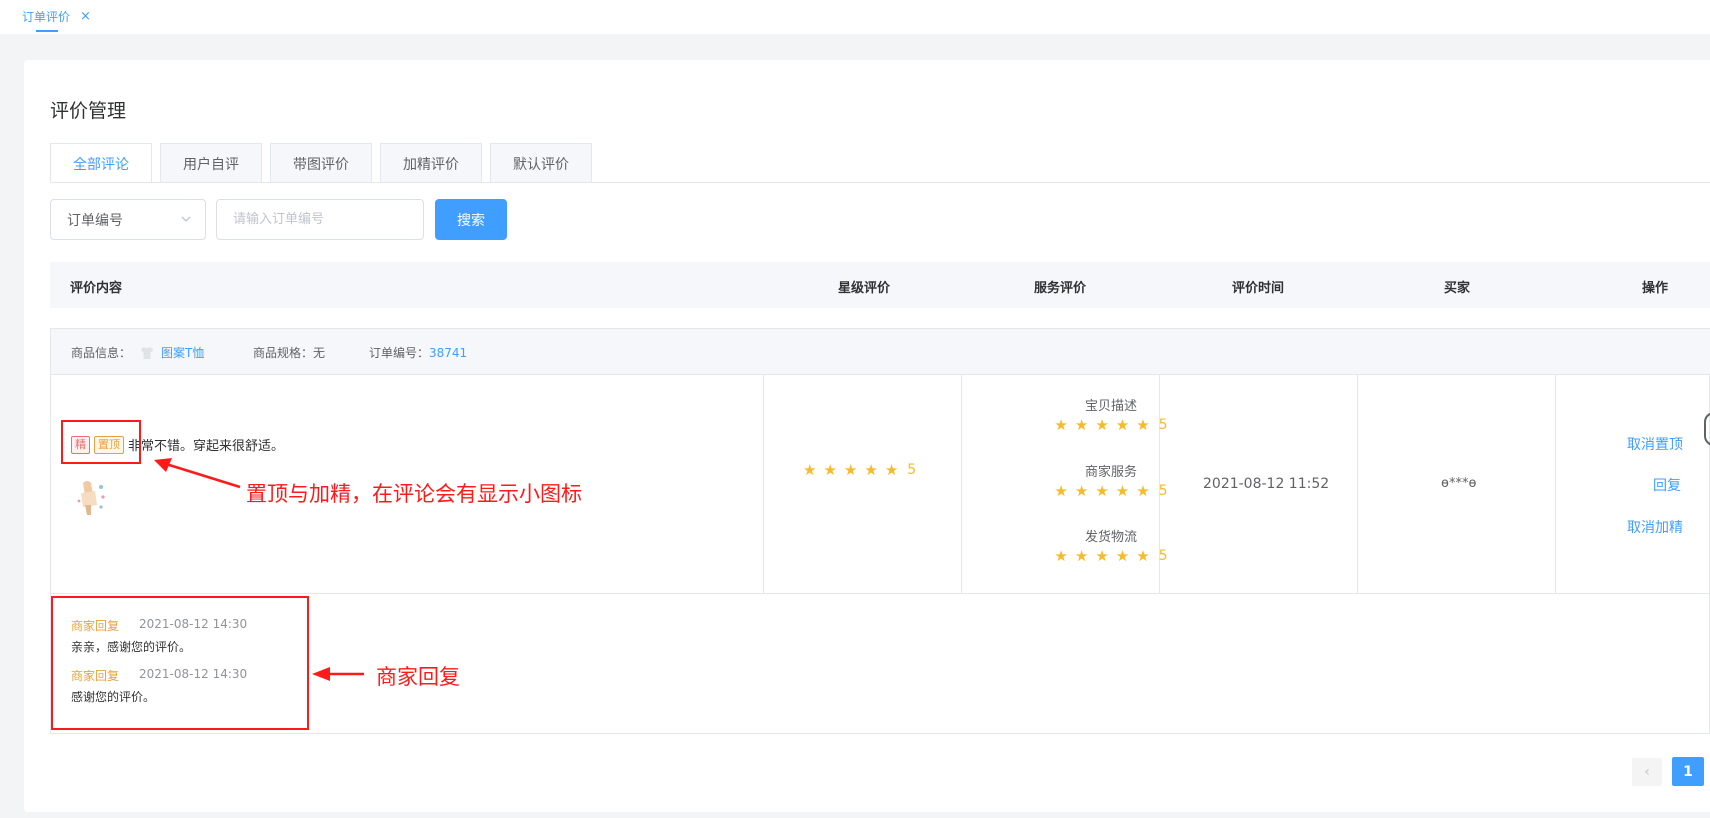  Describe the element at coordinates (321, 163) in the screenshot. I see `tab-image-reviews: 带图评价` at that location.